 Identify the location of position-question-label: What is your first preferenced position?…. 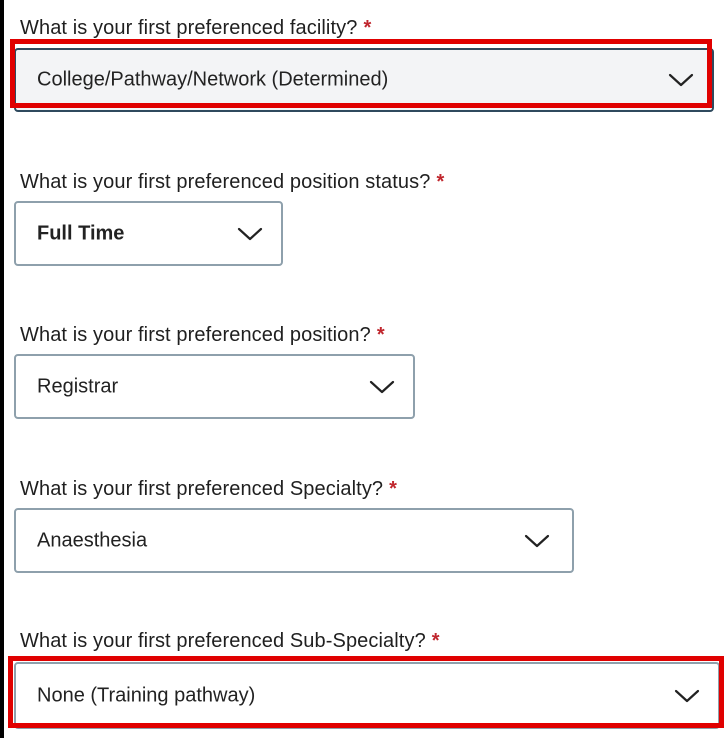
(202, 335).